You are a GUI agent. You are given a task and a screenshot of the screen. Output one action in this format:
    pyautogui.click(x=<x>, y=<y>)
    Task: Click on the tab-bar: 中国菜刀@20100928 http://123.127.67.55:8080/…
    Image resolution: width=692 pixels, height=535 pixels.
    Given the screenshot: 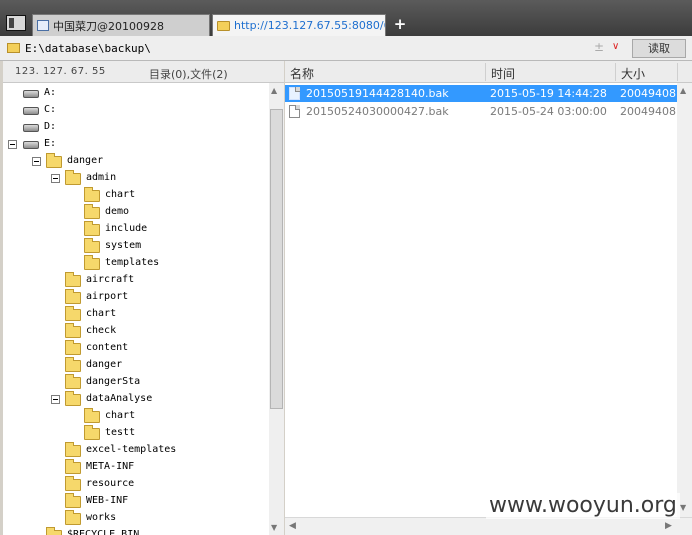 What is the action you would take?
    pyautogui.click(x=346, y=18)
    